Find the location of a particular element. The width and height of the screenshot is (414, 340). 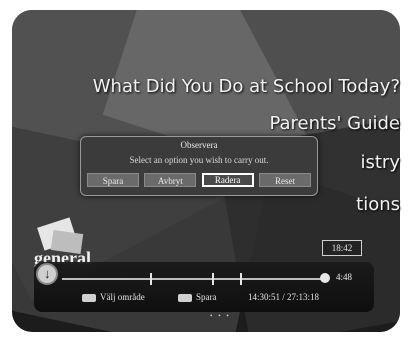

progress-track is located at coordinates (193, 279).